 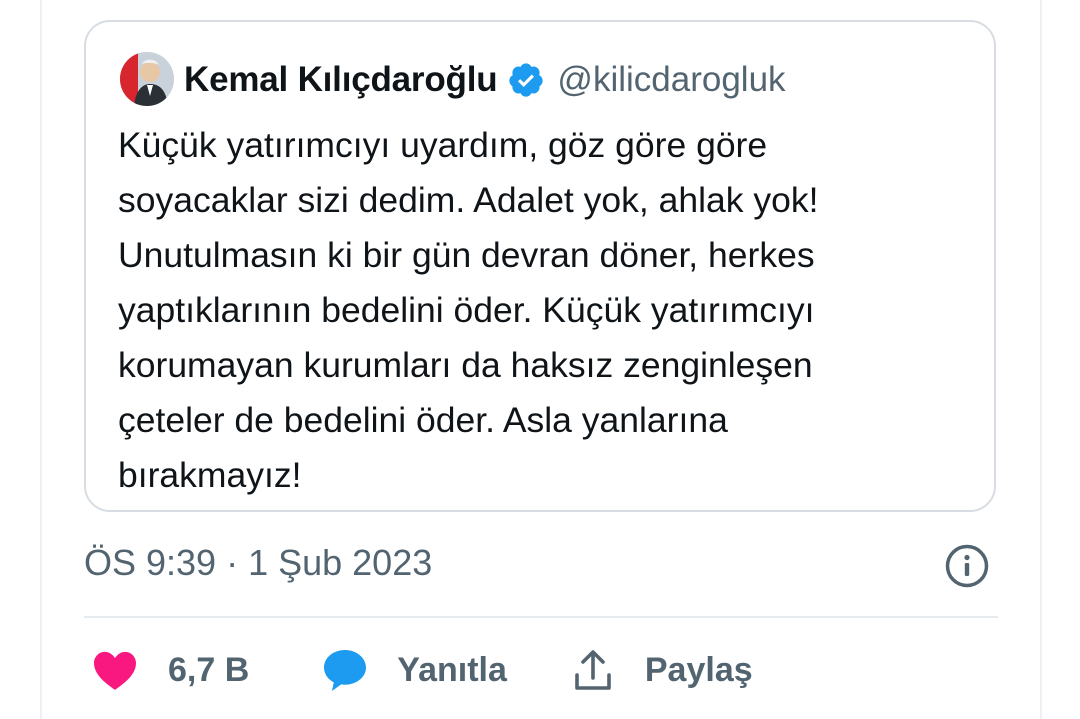 I want to click on action-bar: 6,7 B Yanıtla Paylaş, so click(x=418, y=670).